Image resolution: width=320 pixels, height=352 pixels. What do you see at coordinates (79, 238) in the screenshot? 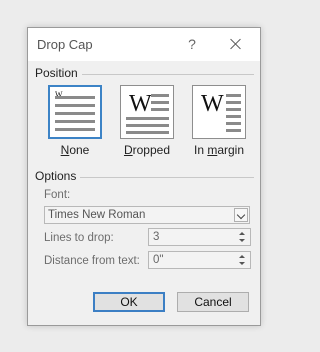
I see `lines-to-drop-label: Lines to drop:` at bounding box center [79, 238].